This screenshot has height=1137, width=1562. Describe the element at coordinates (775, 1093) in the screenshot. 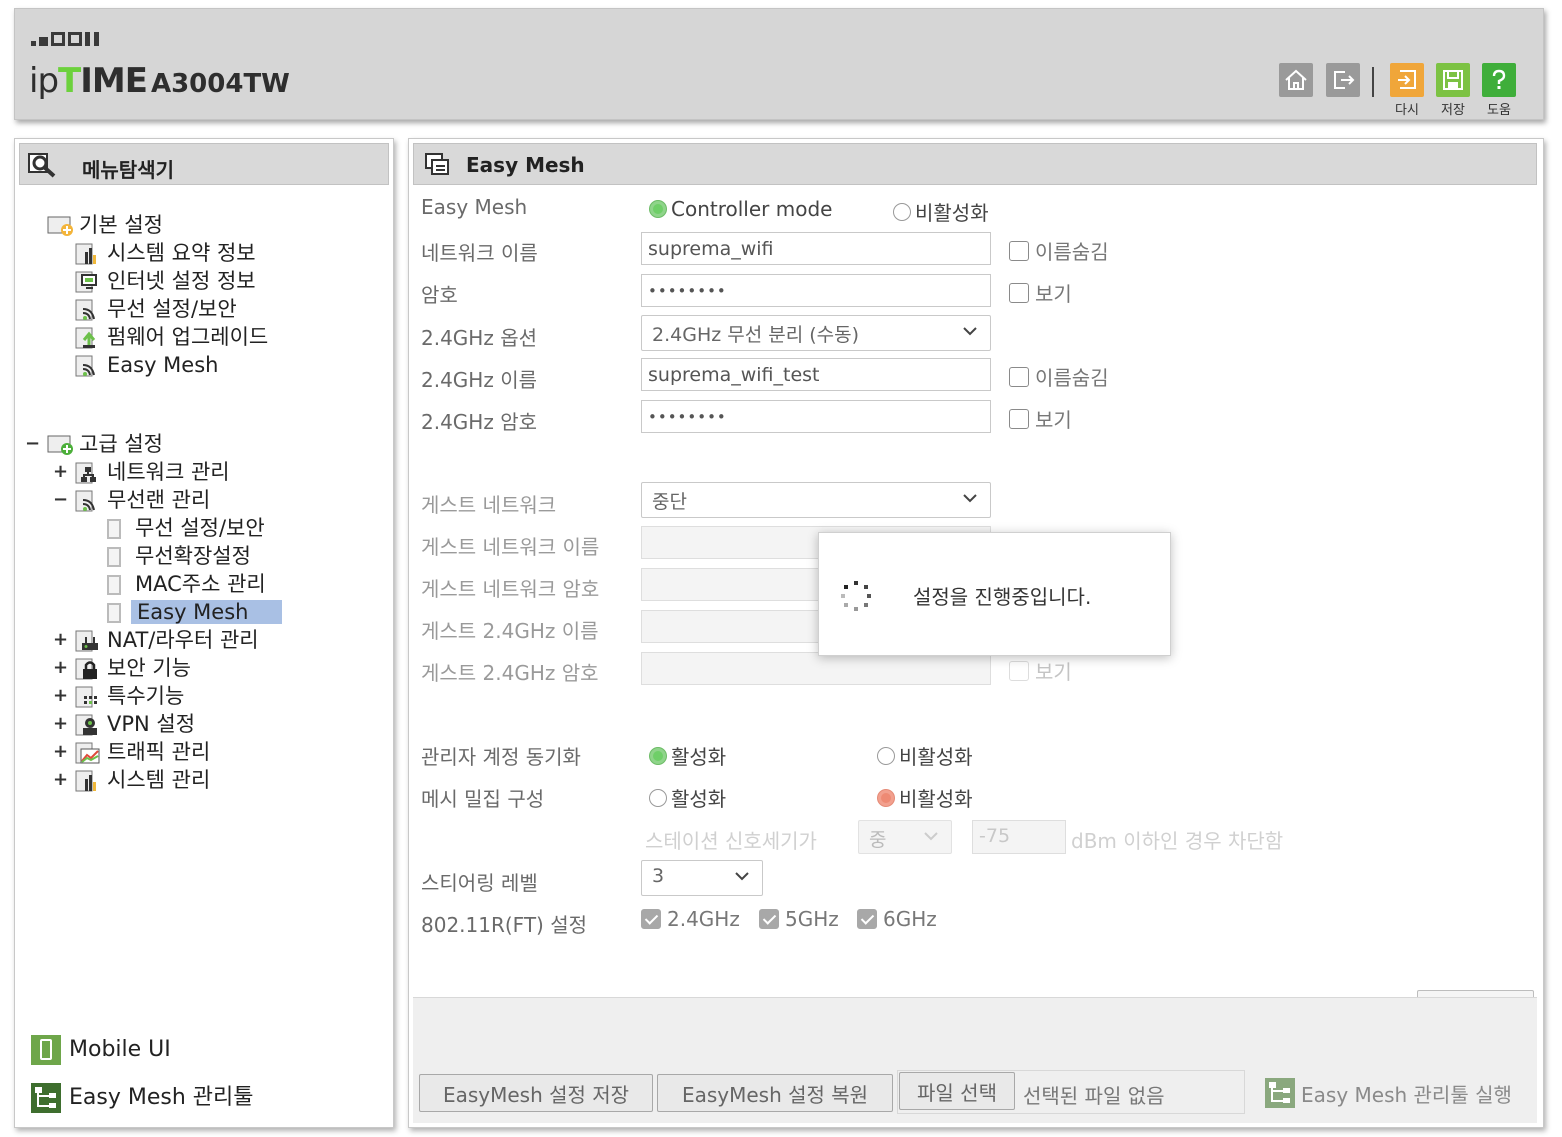

I see `easymesh-restore-button: EasyMesh 설정 복원` at that location.